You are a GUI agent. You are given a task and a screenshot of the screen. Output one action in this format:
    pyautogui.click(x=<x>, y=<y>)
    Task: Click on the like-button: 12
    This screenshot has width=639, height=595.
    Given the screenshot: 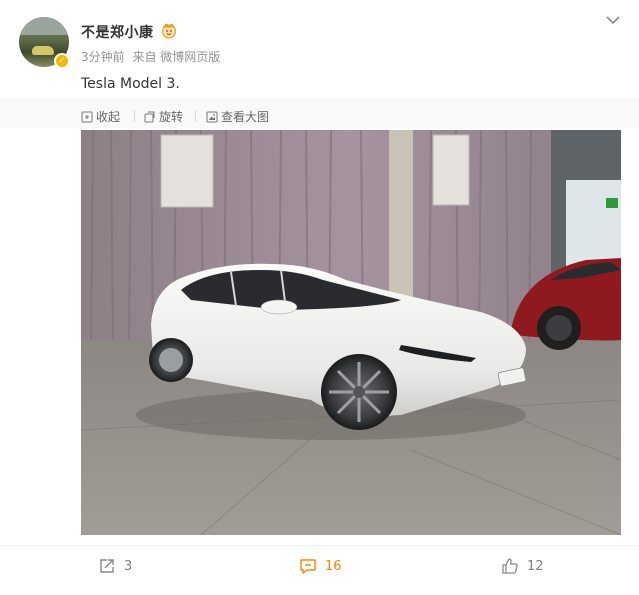 What is the action you would take?
    pyautogui.click(x=522, y=566)
    